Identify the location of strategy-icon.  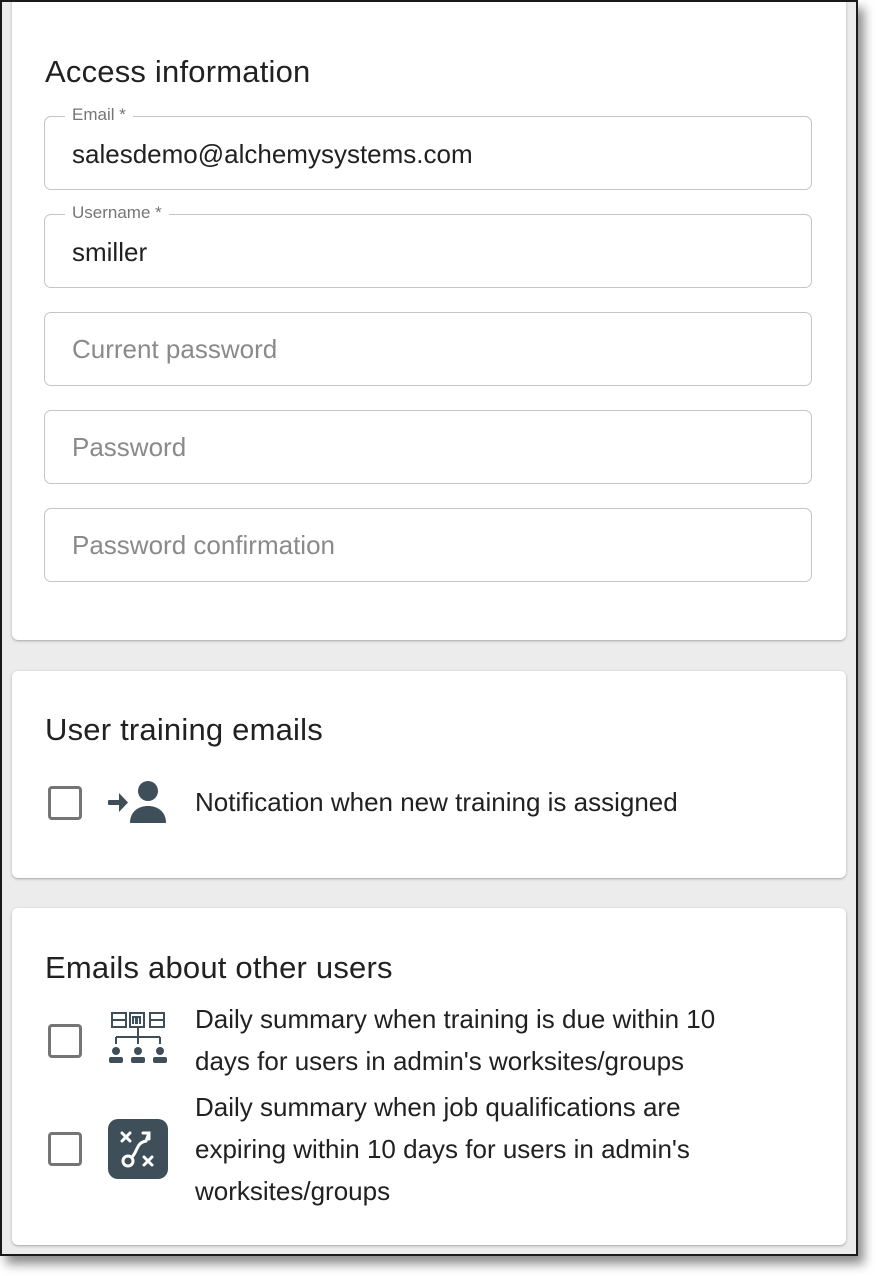
(138, 1149).